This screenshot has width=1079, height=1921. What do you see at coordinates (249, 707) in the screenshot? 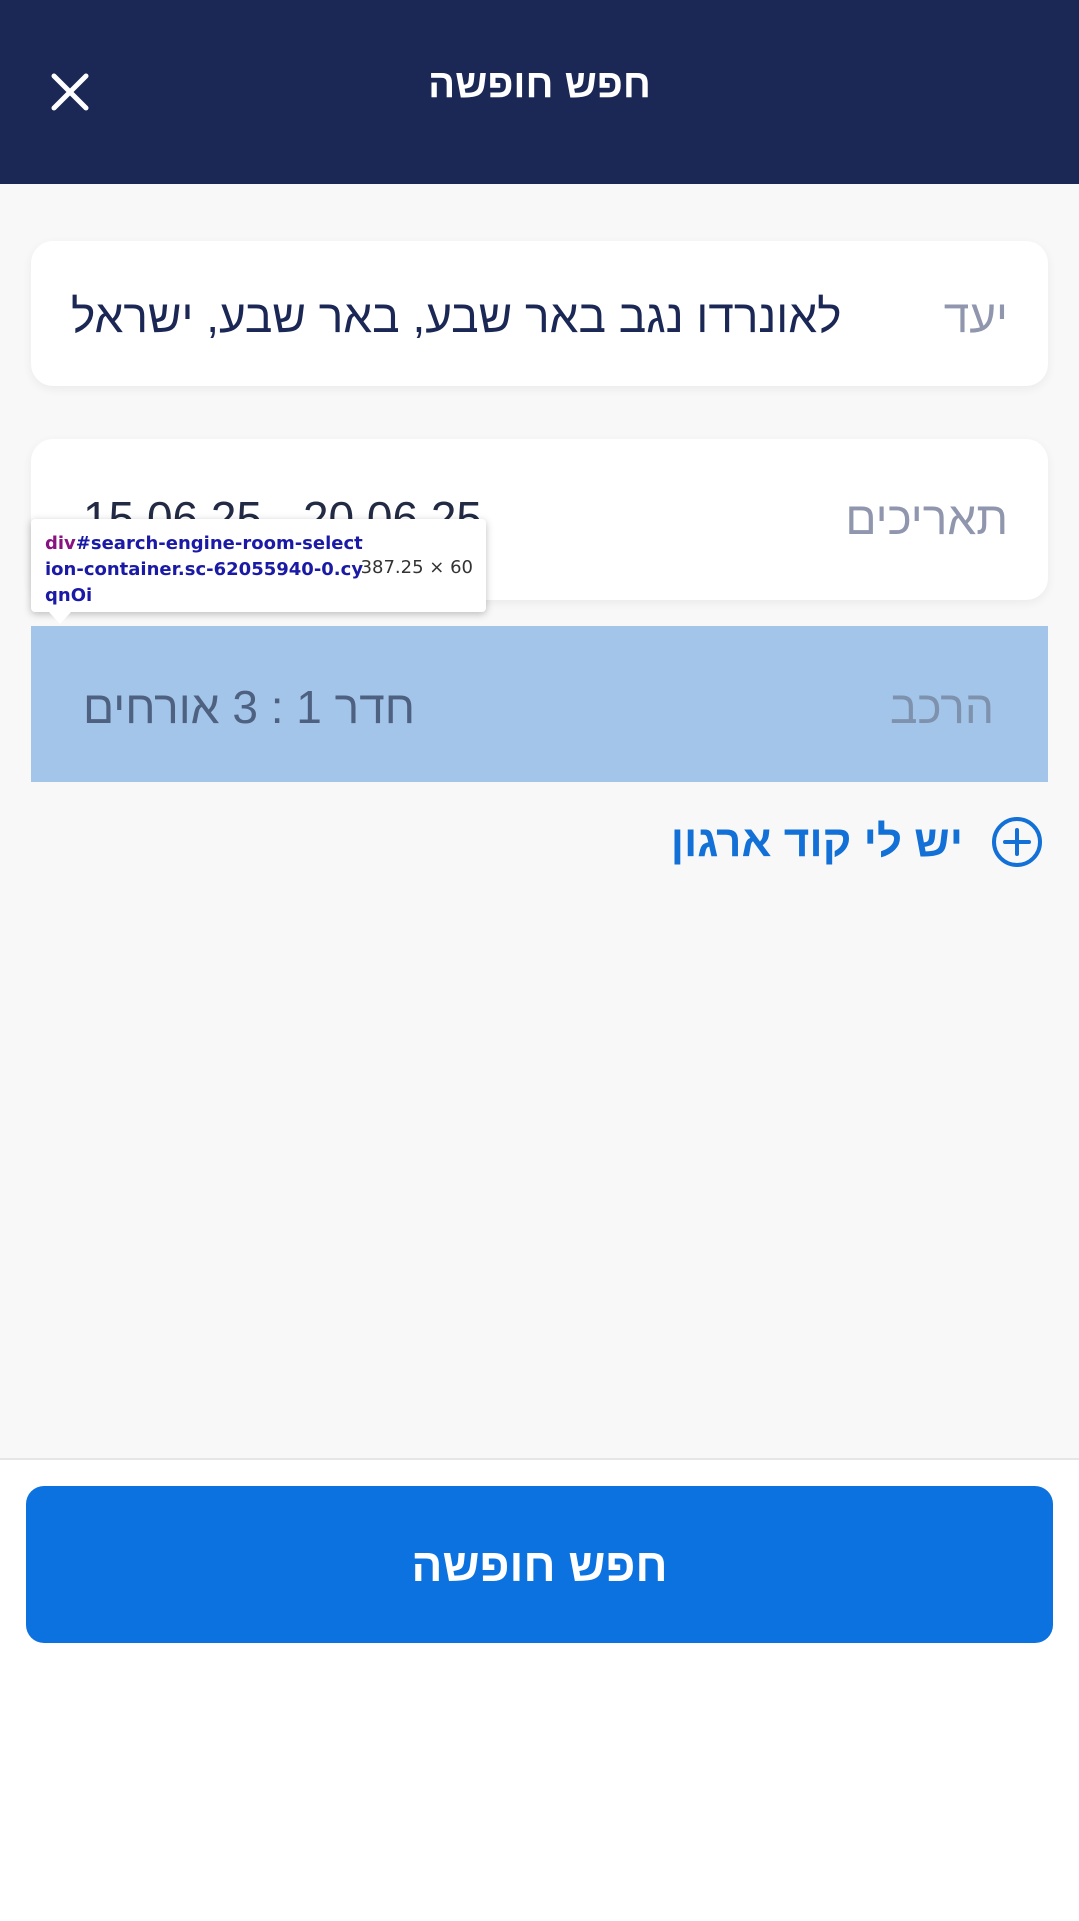
I see `composition-value: חדר 1 : 3 אורחים` at bounding box center [249, 707].